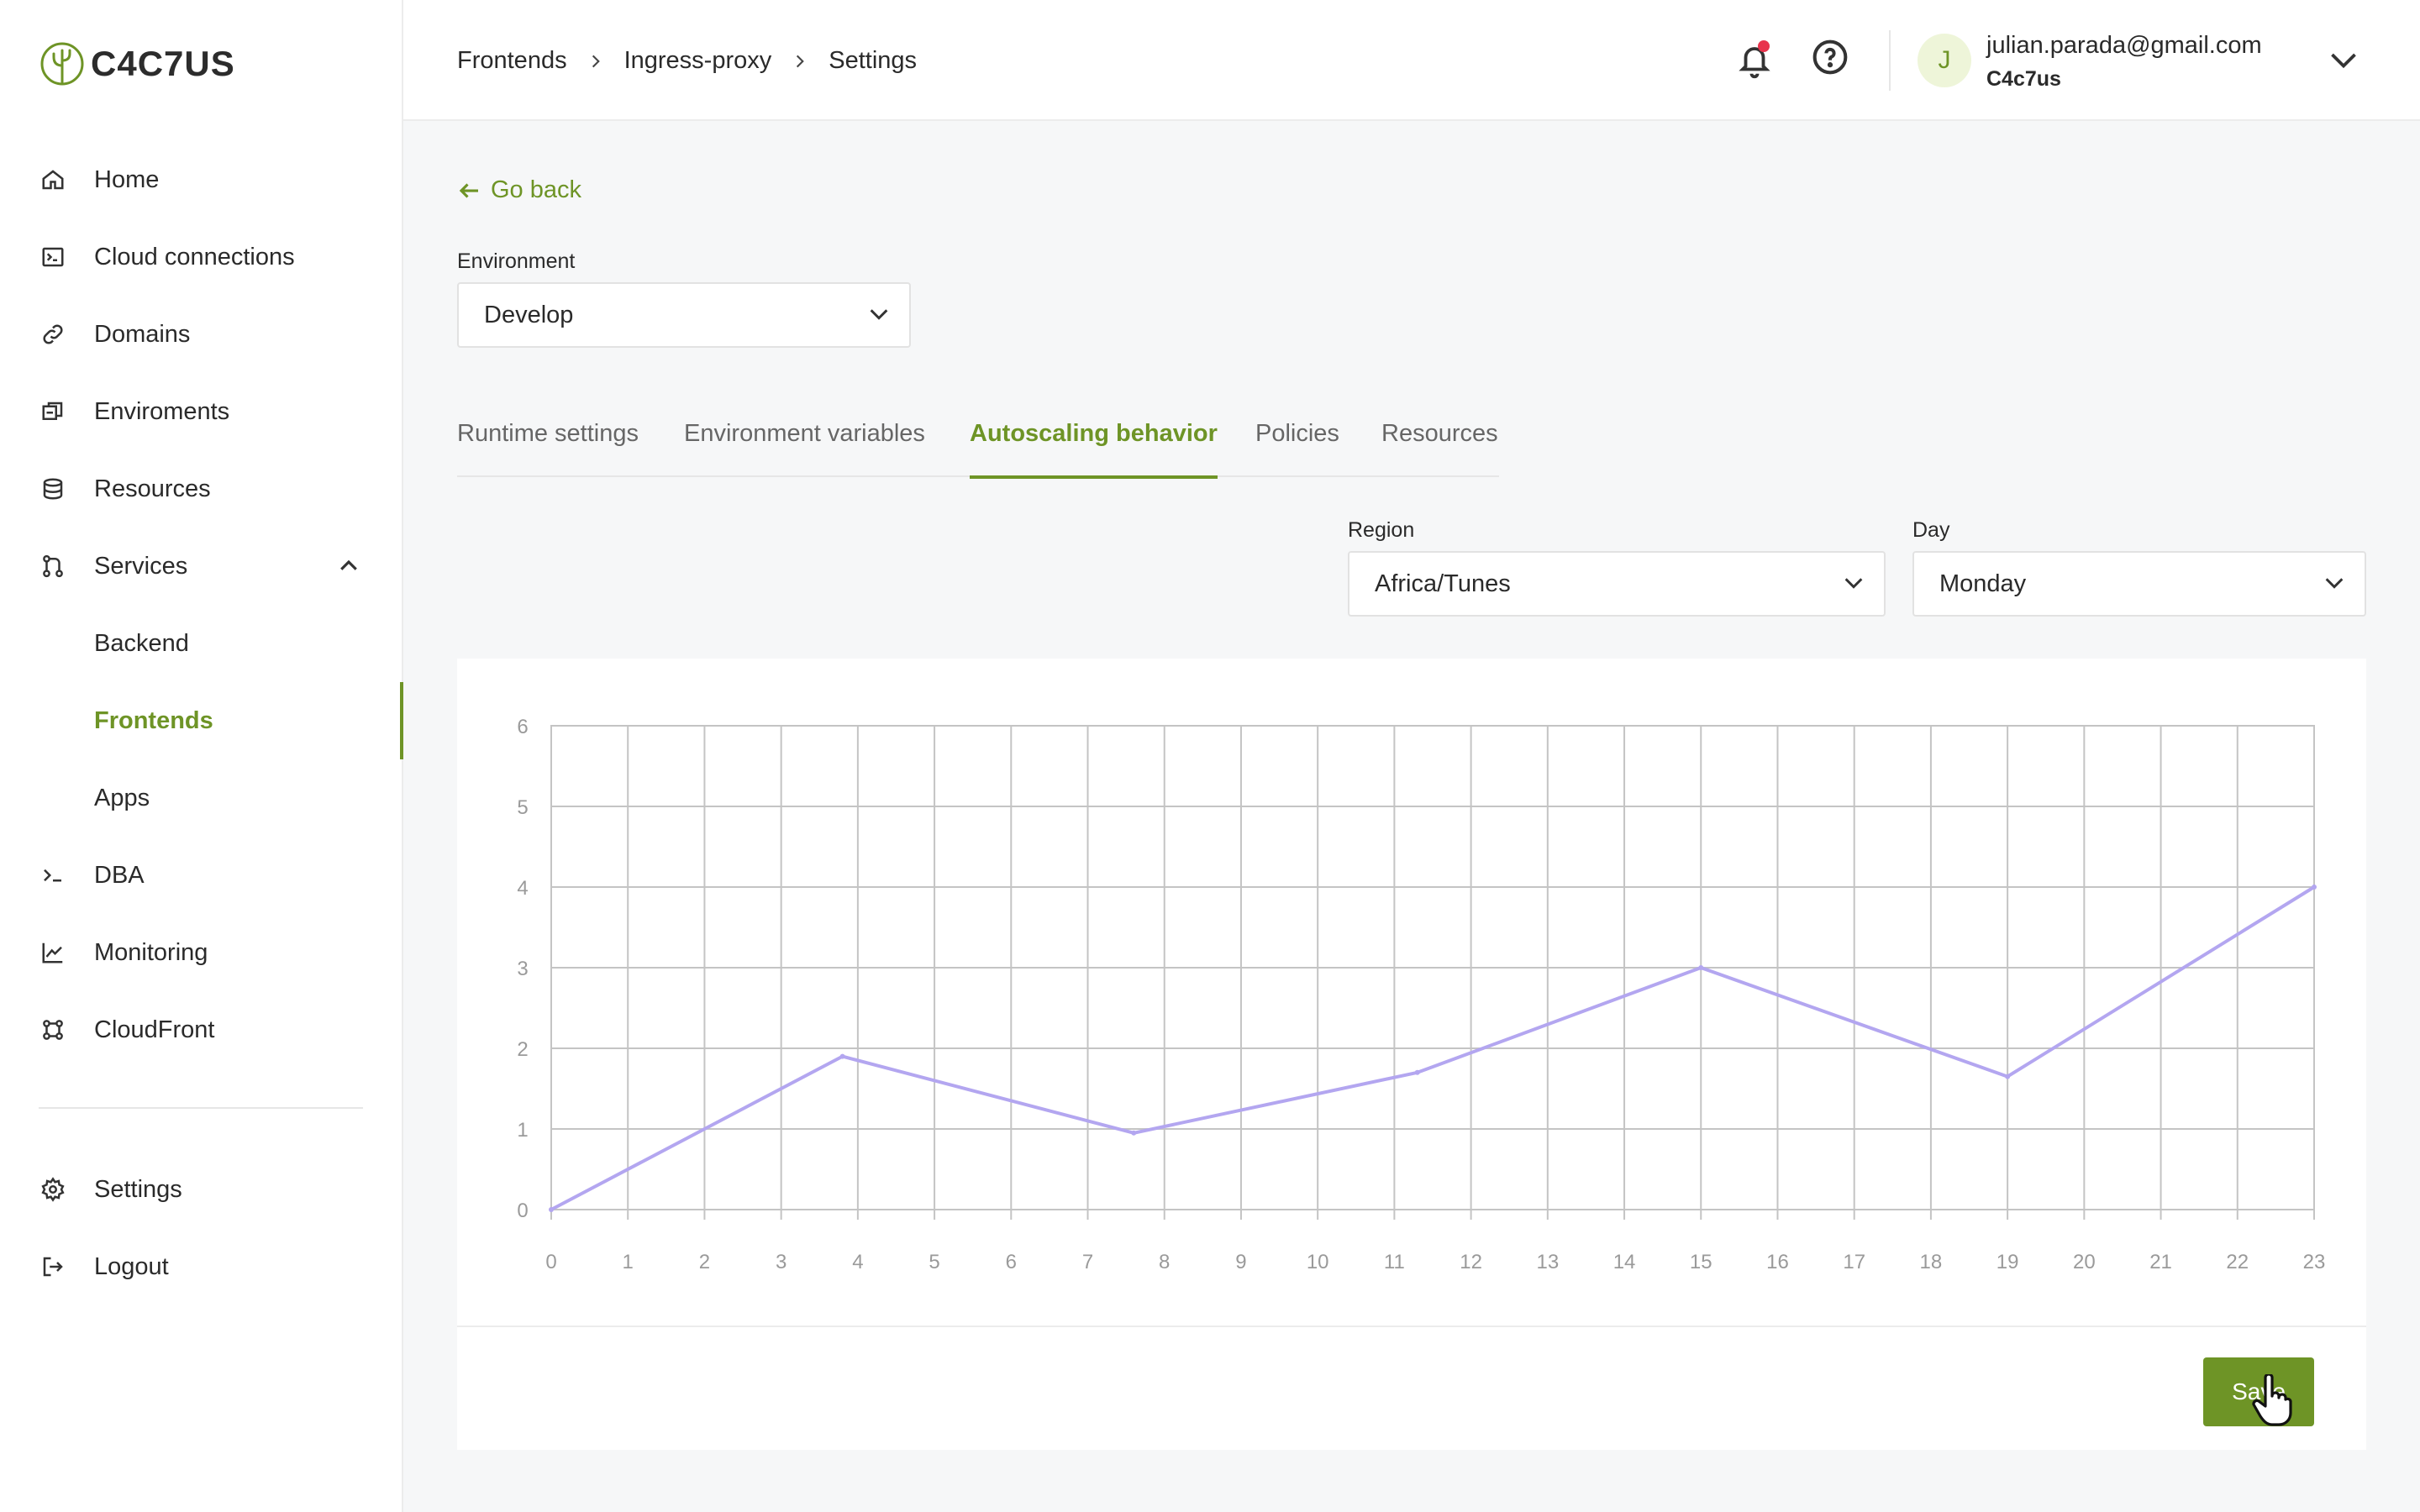 The height and width of the screenshot is (1512, 2420). Describe the element at coordinates (512, 61) in the screenshot. I see `breadcrumb-item-frontends: Frontends` at that location.